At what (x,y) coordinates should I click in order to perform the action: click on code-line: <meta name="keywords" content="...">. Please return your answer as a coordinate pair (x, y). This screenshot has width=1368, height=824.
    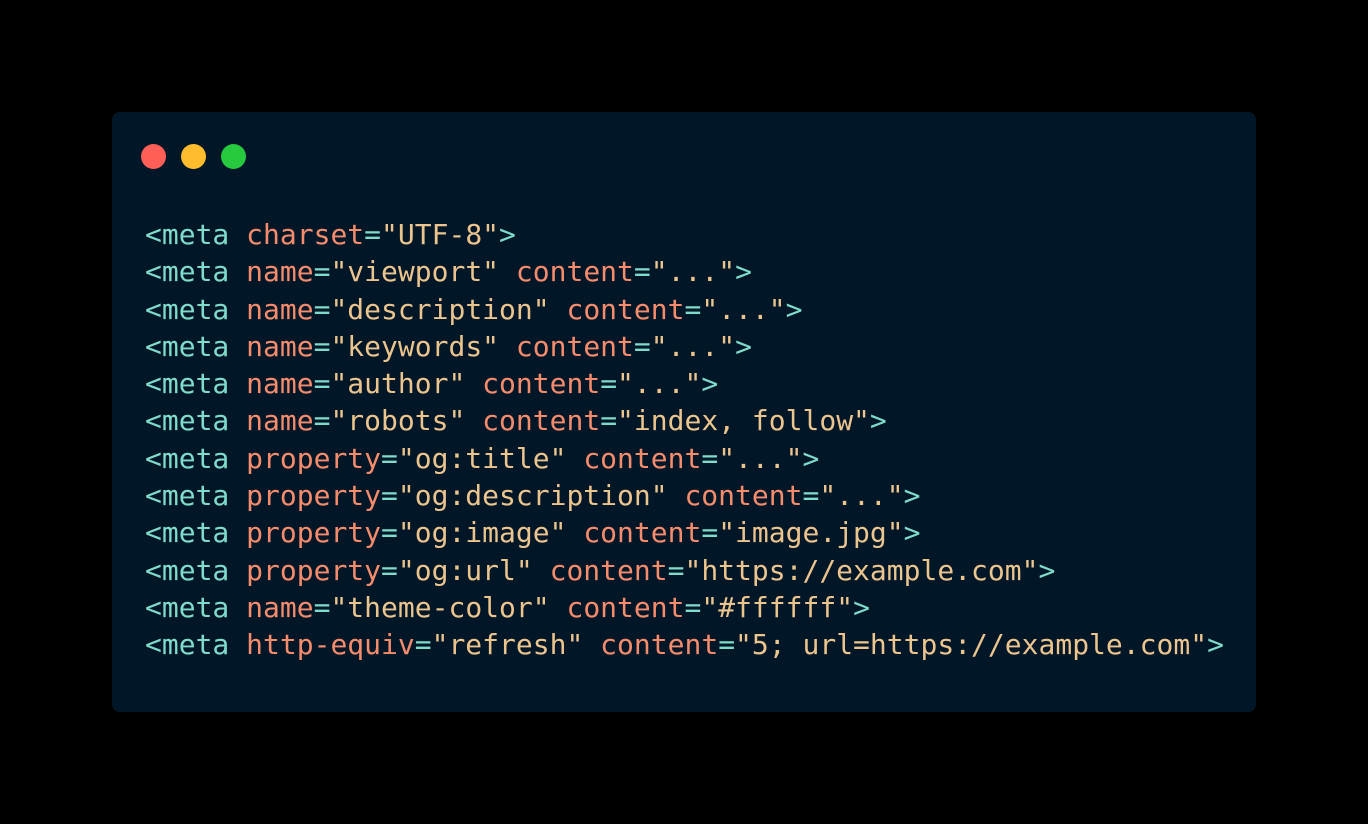
    Looking at the image, I should click on (684, 346).